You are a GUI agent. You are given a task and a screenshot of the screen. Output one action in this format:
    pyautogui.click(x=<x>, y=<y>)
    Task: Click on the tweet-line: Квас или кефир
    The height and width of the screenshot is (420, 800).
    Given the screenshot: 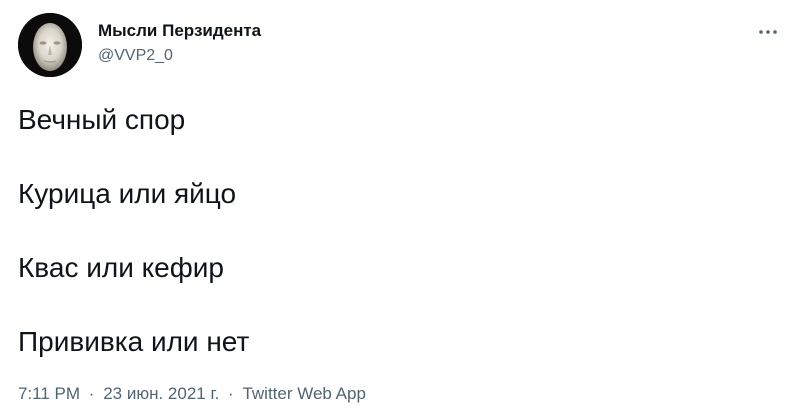 What is the action you would take?
    pyautogui.click(x=121, y=267)
    